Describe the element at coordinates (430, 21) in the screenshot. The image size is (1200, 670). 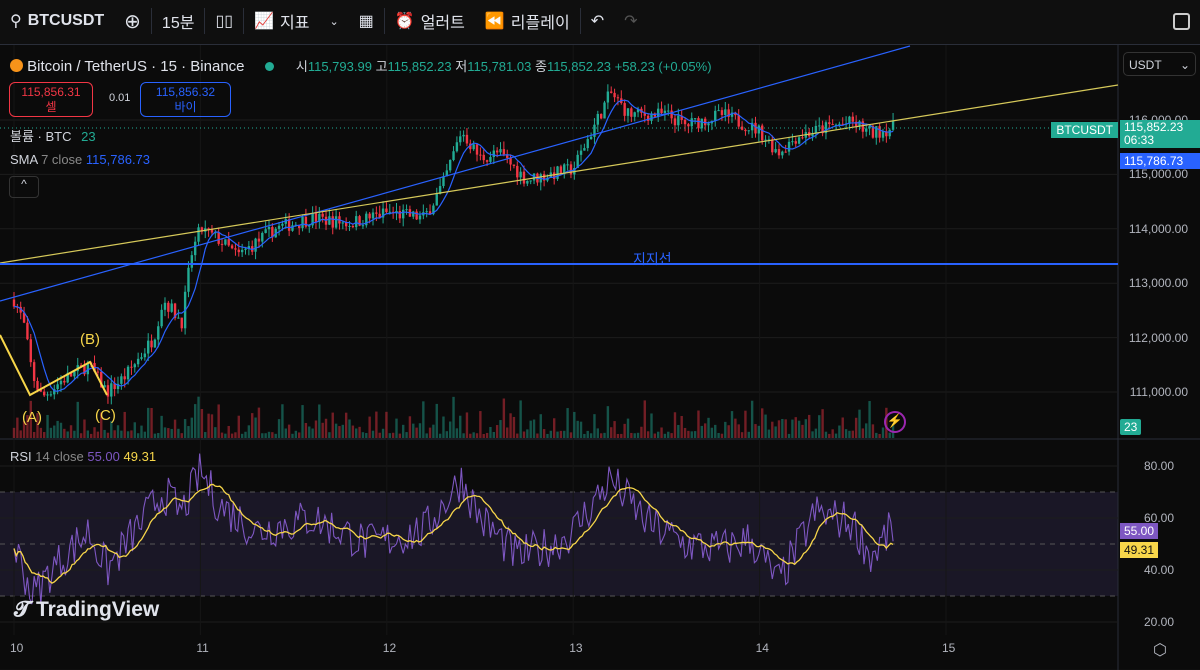
I see `alert-button: ⏰ 얼러트` at that location.